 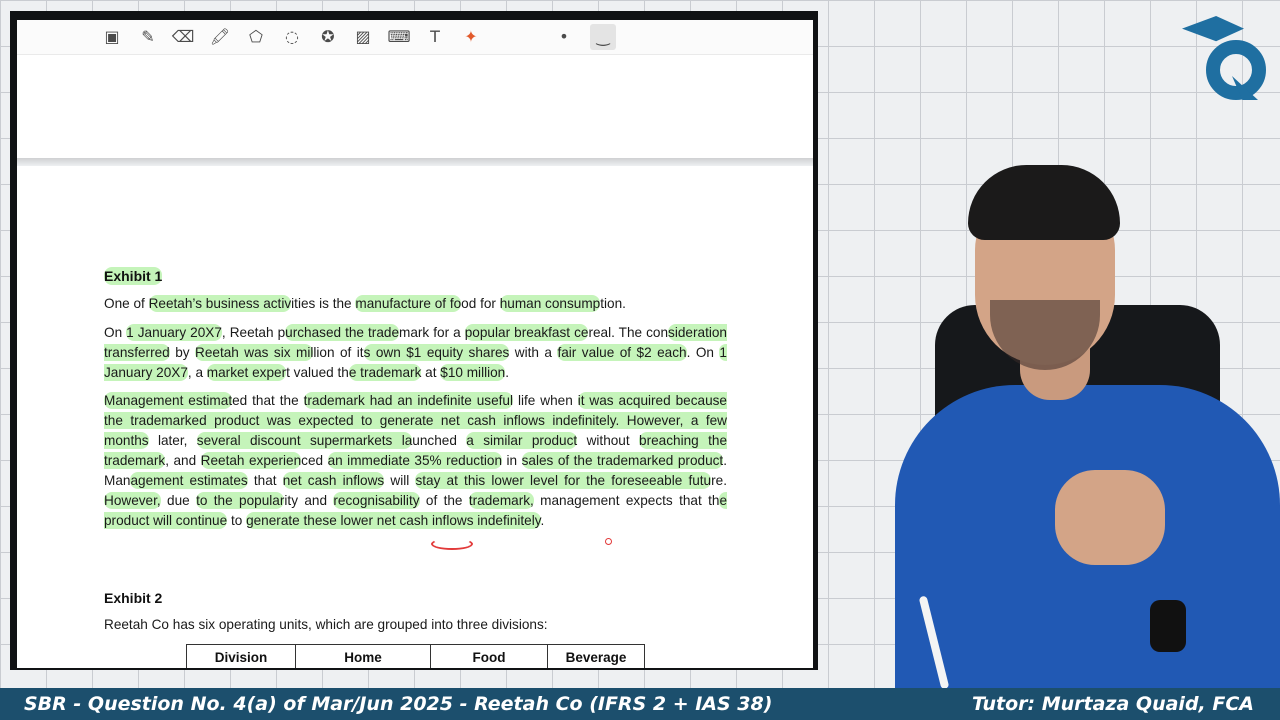 I want to click on highlighted-text: market exper, so click(x=246, y=372).